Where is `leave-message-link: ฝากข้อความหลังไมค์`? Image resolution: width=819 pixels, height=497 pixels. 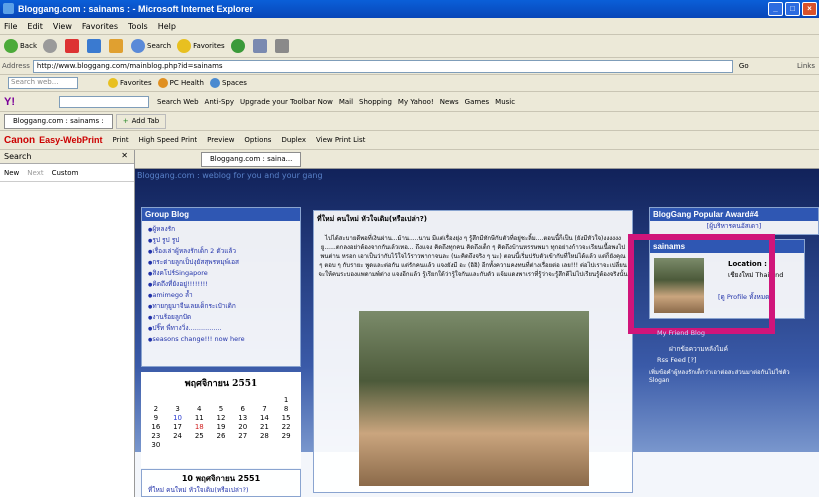
leave-message-link: ฝากข้อความหลังไมค์ is located at coordinates (698, 349).